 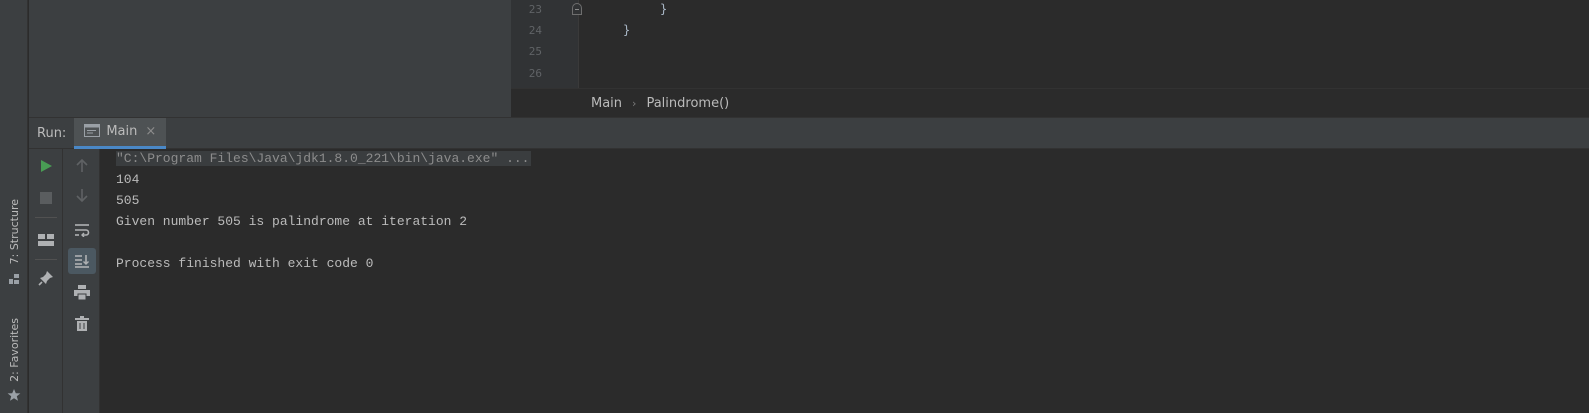 I want to click on run-tab-label: Main, so click(x=122, y=131).